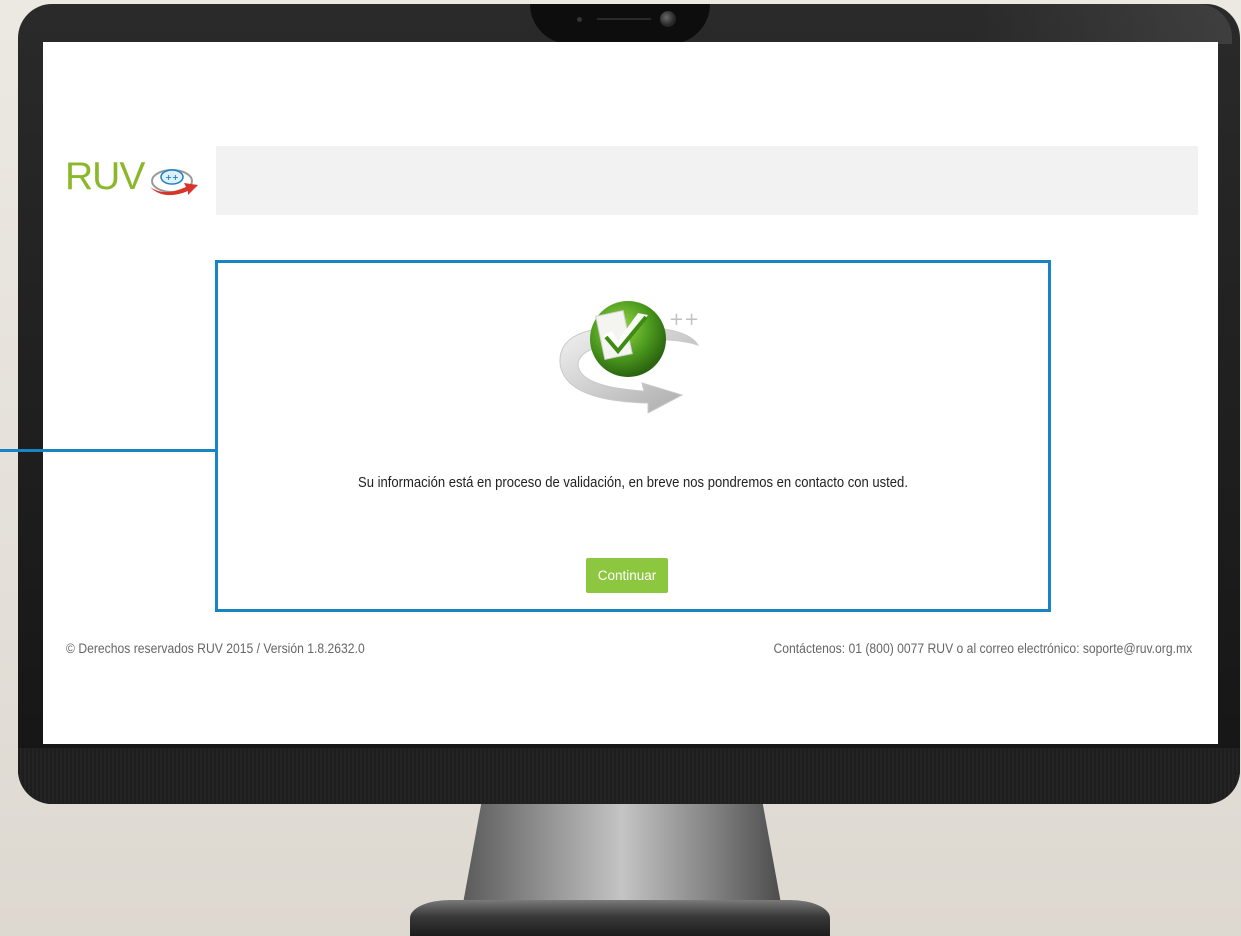  What do you see at coordinates (105, 176) in the screenshot?
I see `logo-text: RUV` at bounding box center [105, 176].